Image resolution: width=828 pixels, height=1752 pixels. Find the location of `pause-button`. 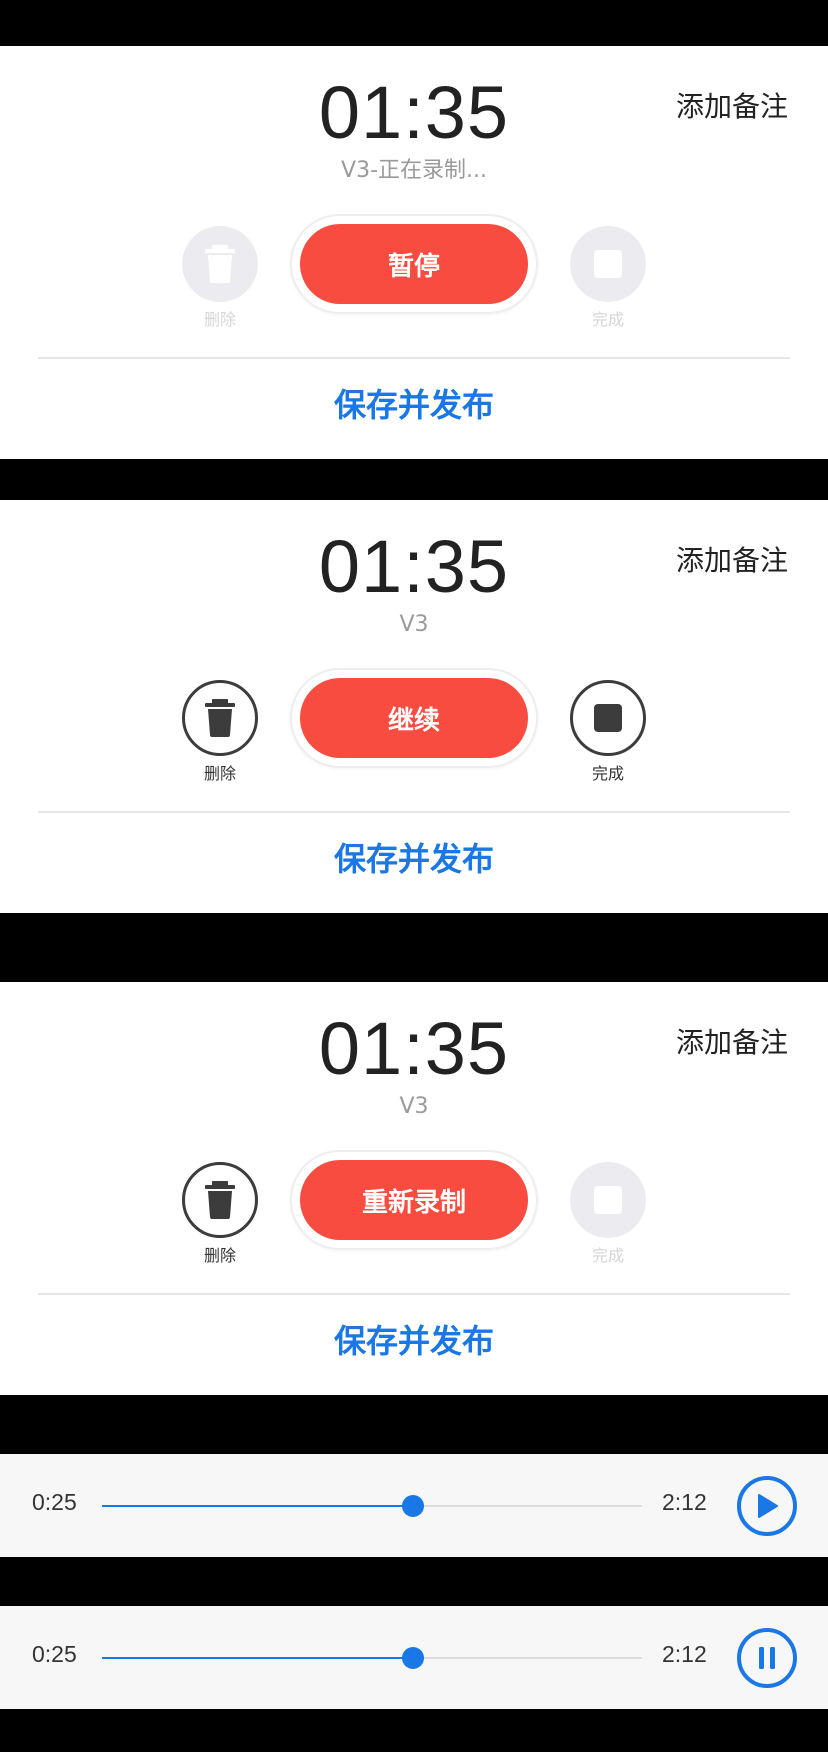

pause-button is located at coordinates (767, 1658).